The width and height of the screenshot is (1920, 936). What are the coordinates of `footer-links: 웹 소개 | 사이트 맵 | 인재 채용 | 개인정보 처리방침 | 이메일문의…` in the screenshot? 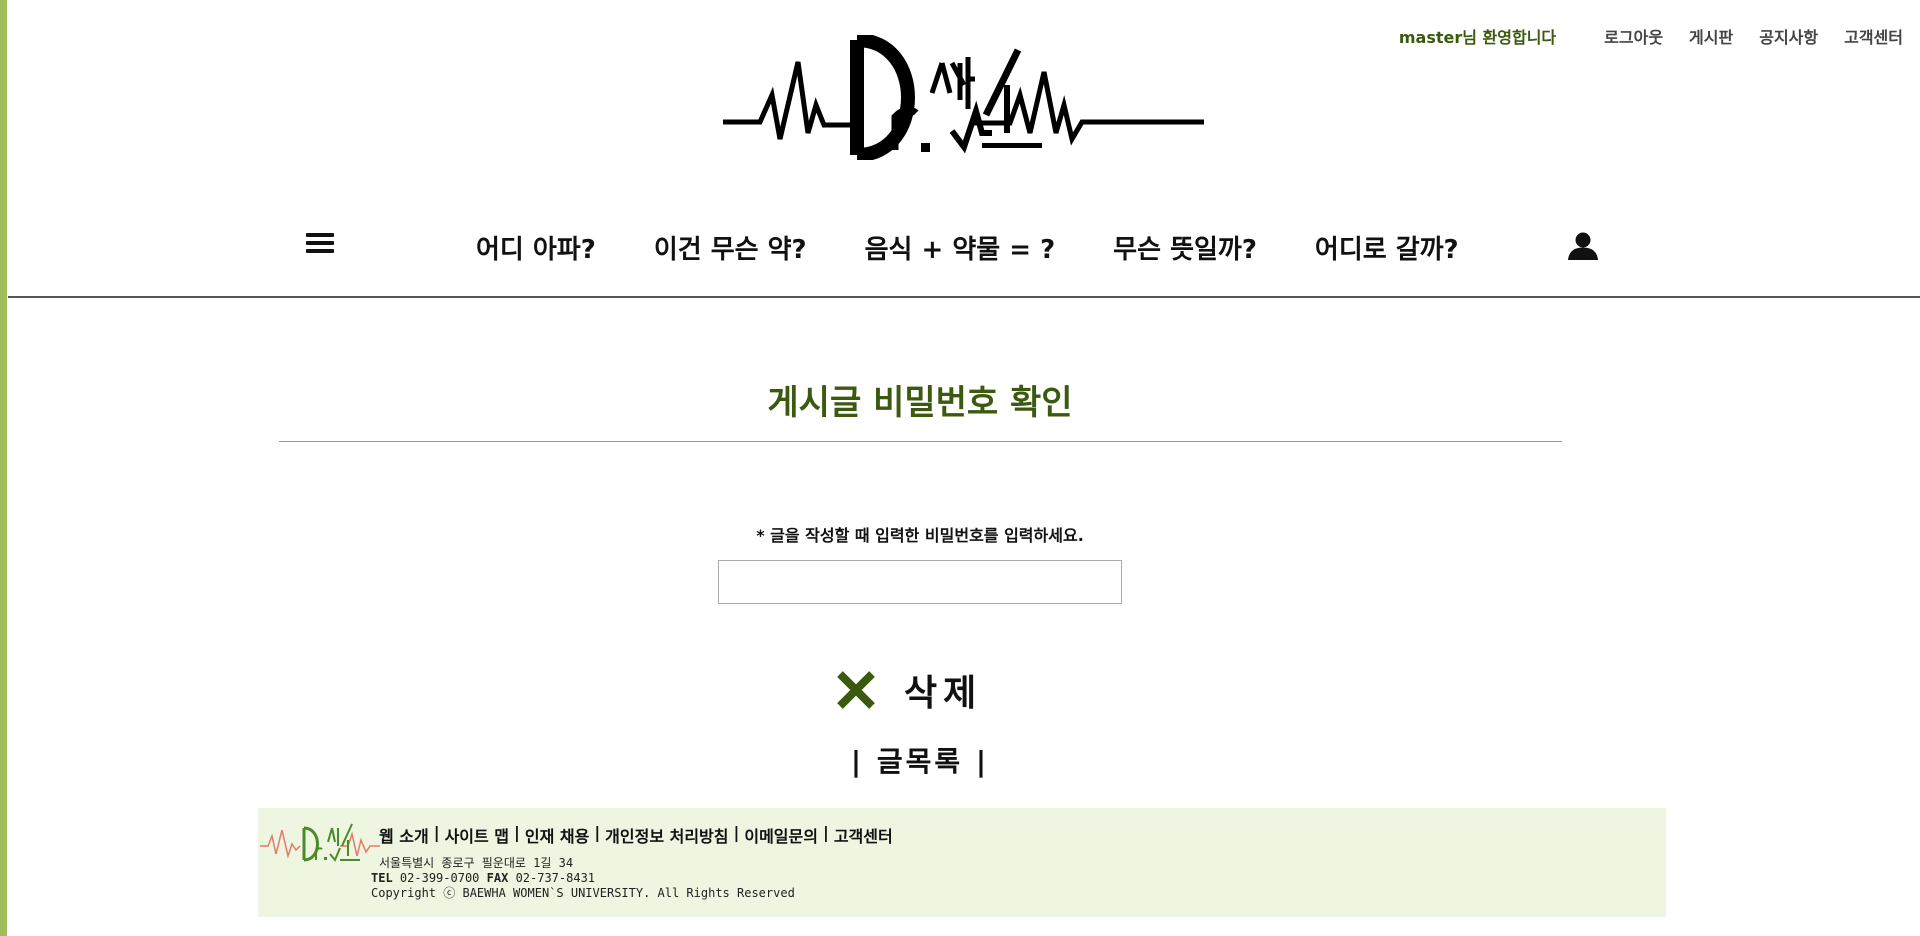 It's located at (636, 835).